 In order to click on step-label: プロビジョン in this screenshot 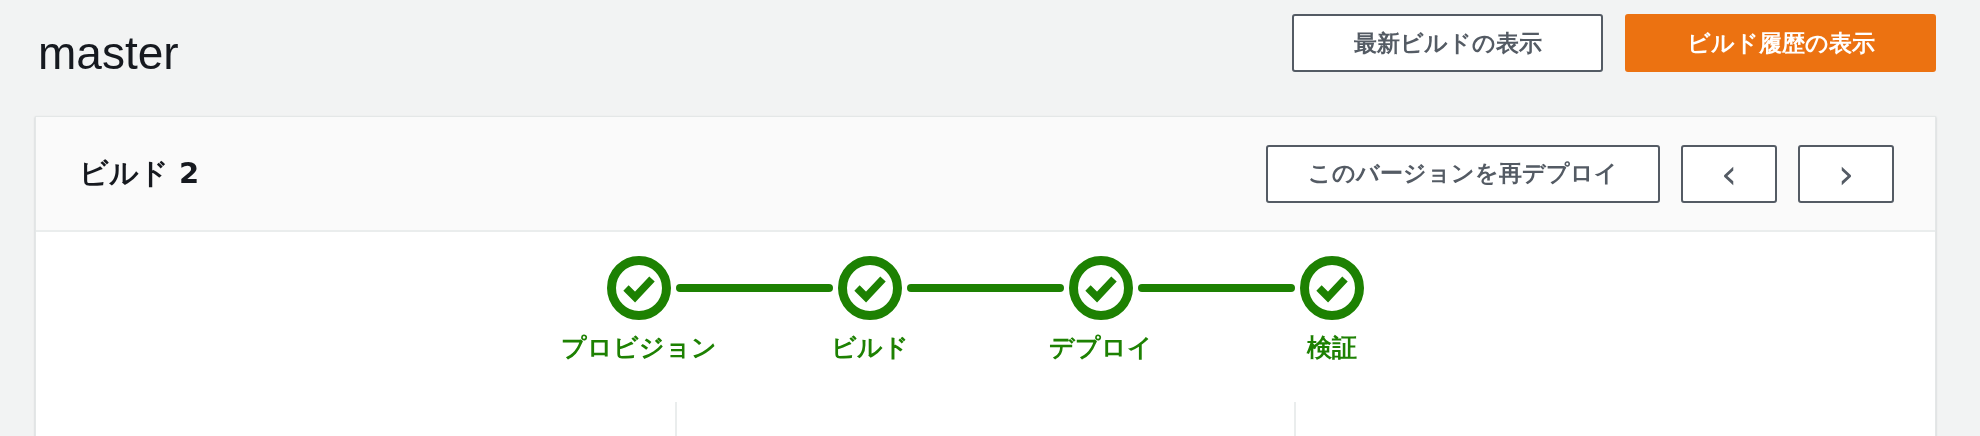, I will do `click(639, 348)`.